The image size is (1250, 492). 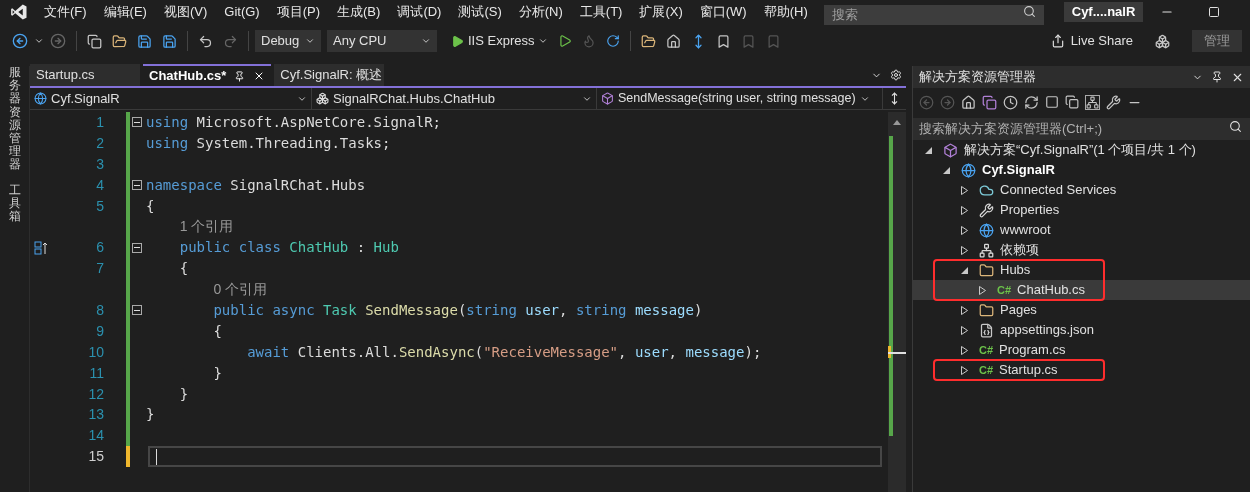 I want to click on line-number: 4, so click(x=99, y=185).